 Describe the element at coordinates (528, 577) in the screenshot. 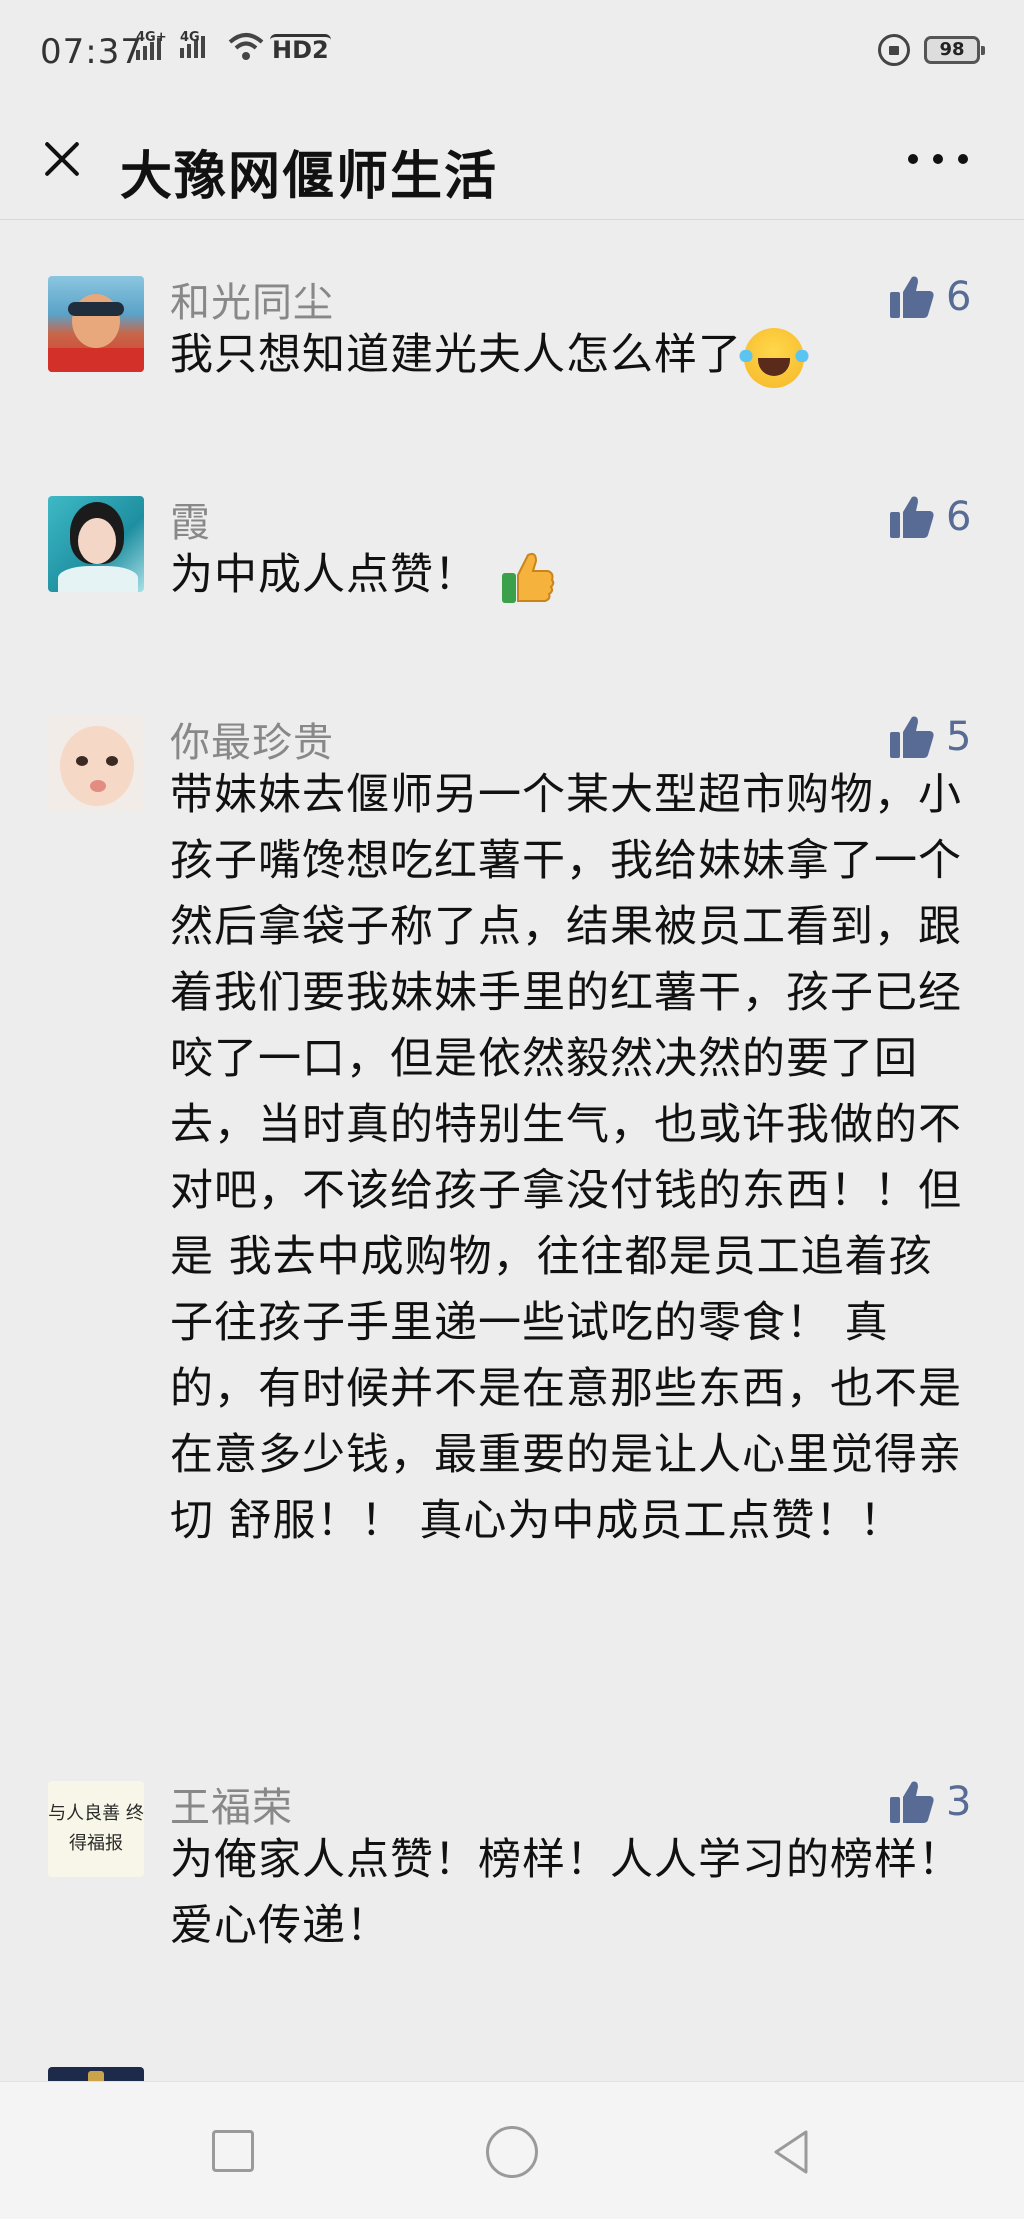

I see `thumbs-up-emoji-icon` at that location.